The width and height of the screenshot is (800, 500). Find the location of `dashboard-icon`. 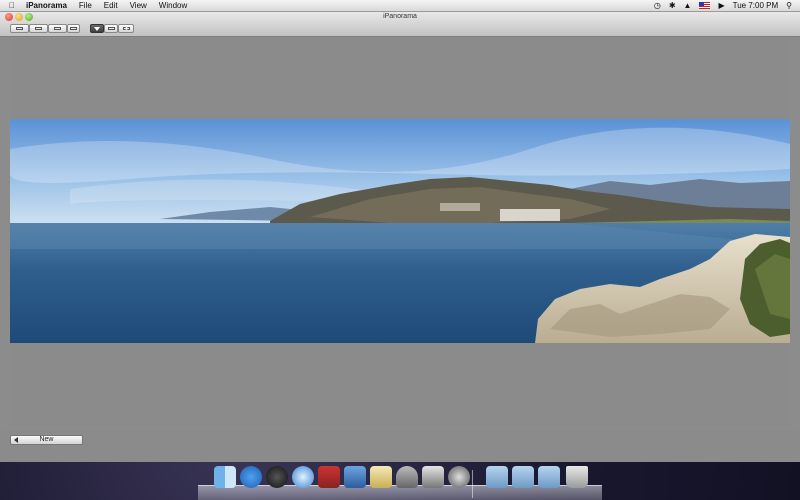

dashboard-icon is located at coordinates (277, 477).